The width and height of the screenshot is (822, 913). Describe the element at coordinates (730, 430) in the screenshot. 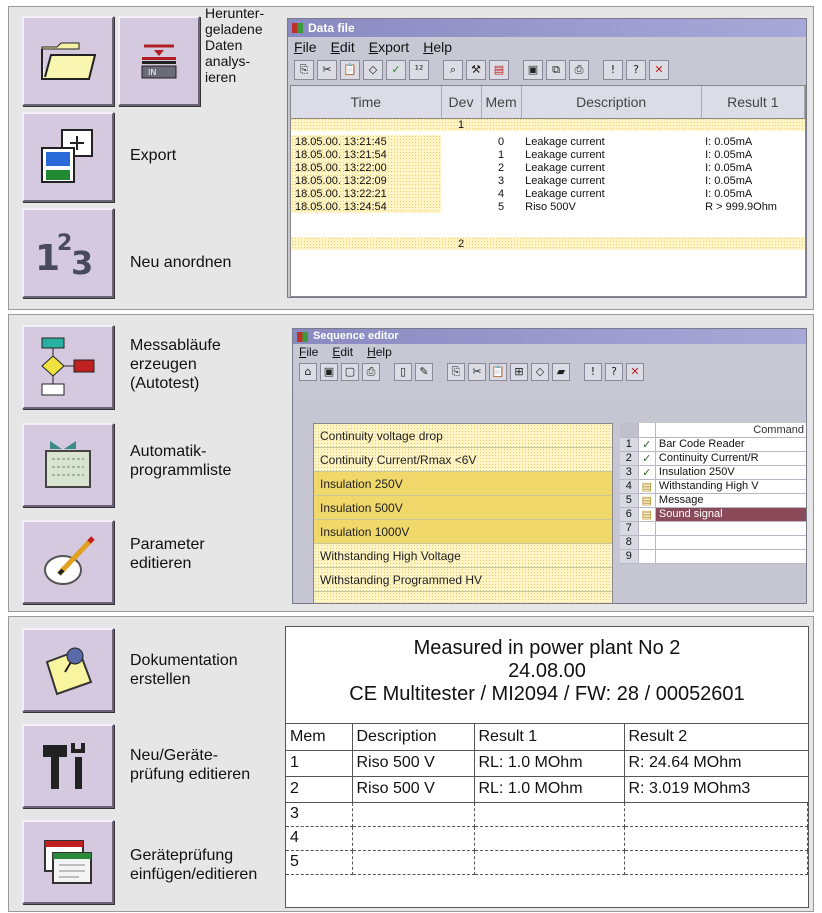

I see `col-command: Command` at that location.